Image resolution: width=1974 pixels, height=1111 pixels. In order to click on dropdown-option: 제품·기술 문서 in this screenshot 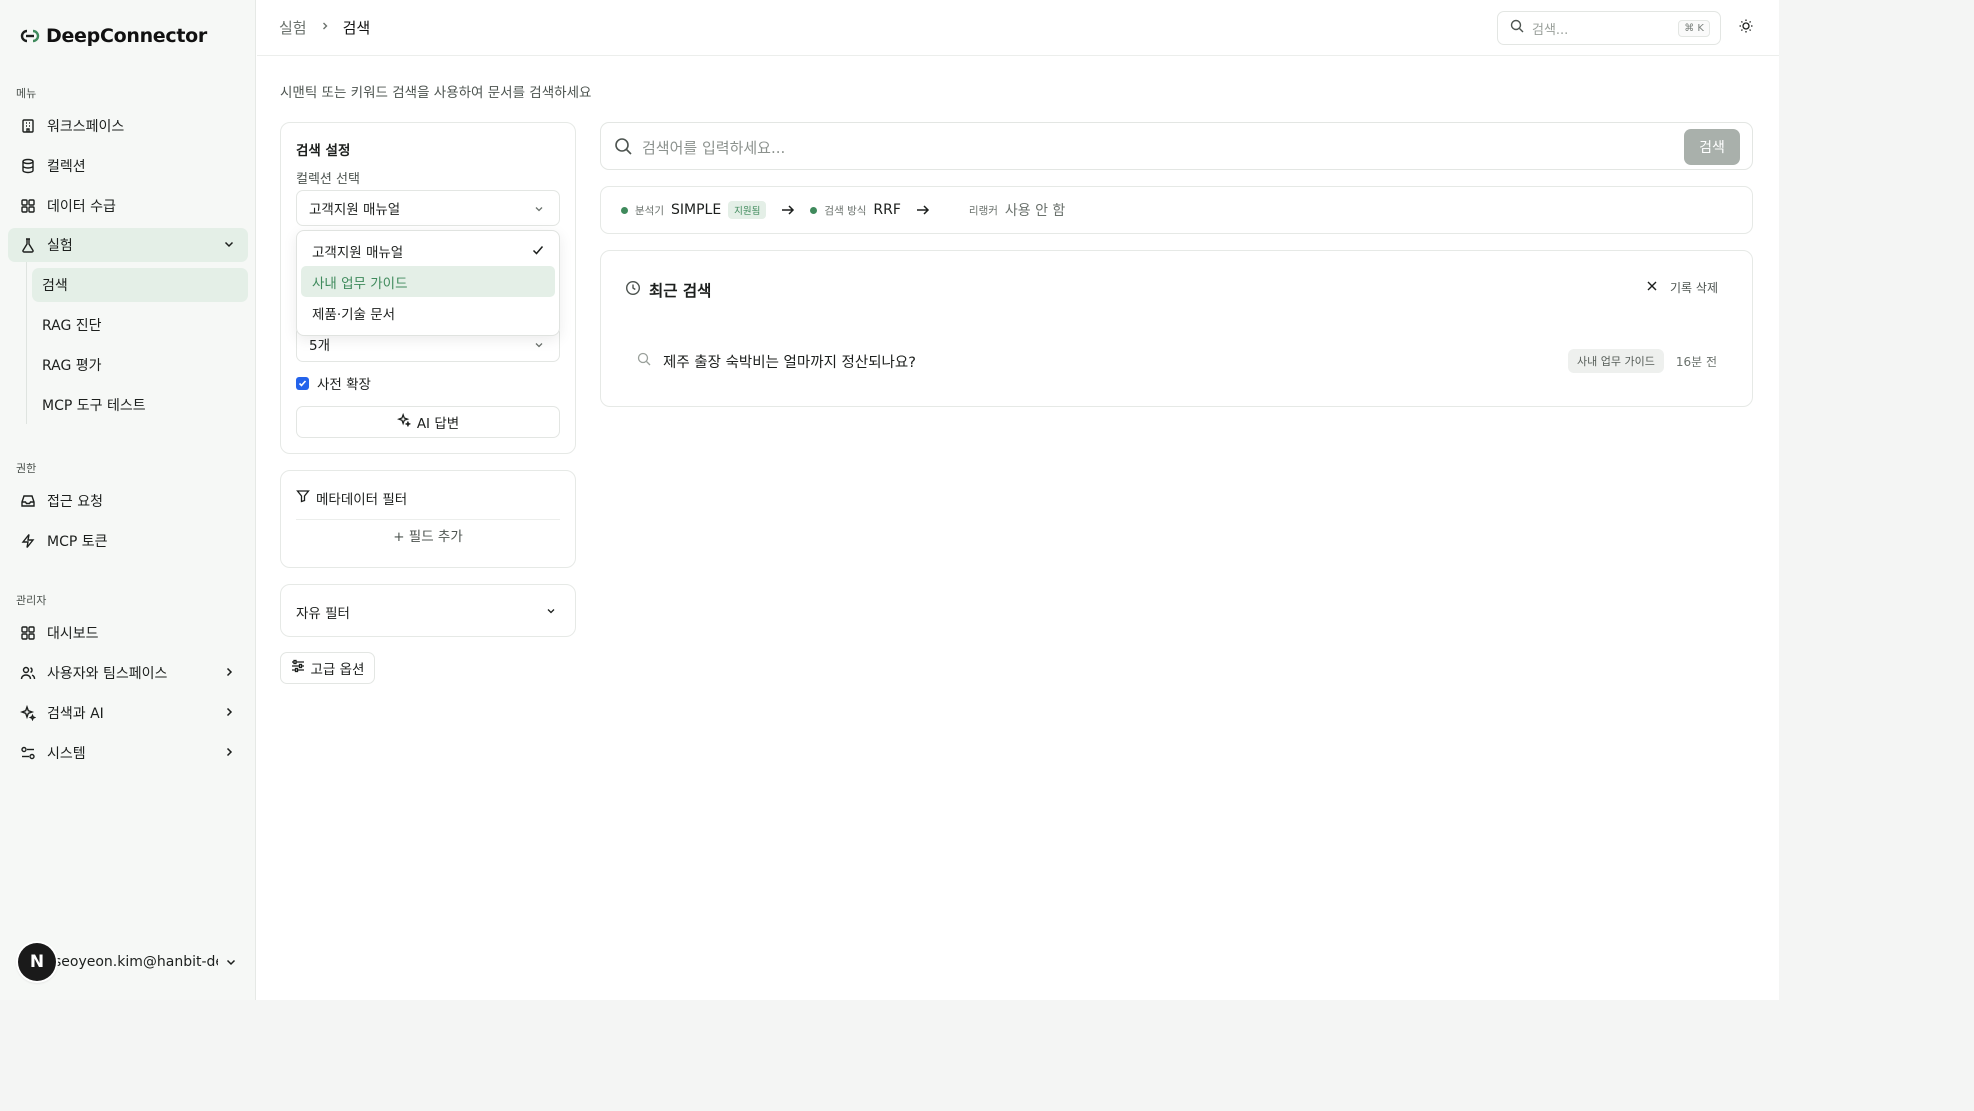, I will do `click(428, 312)`.